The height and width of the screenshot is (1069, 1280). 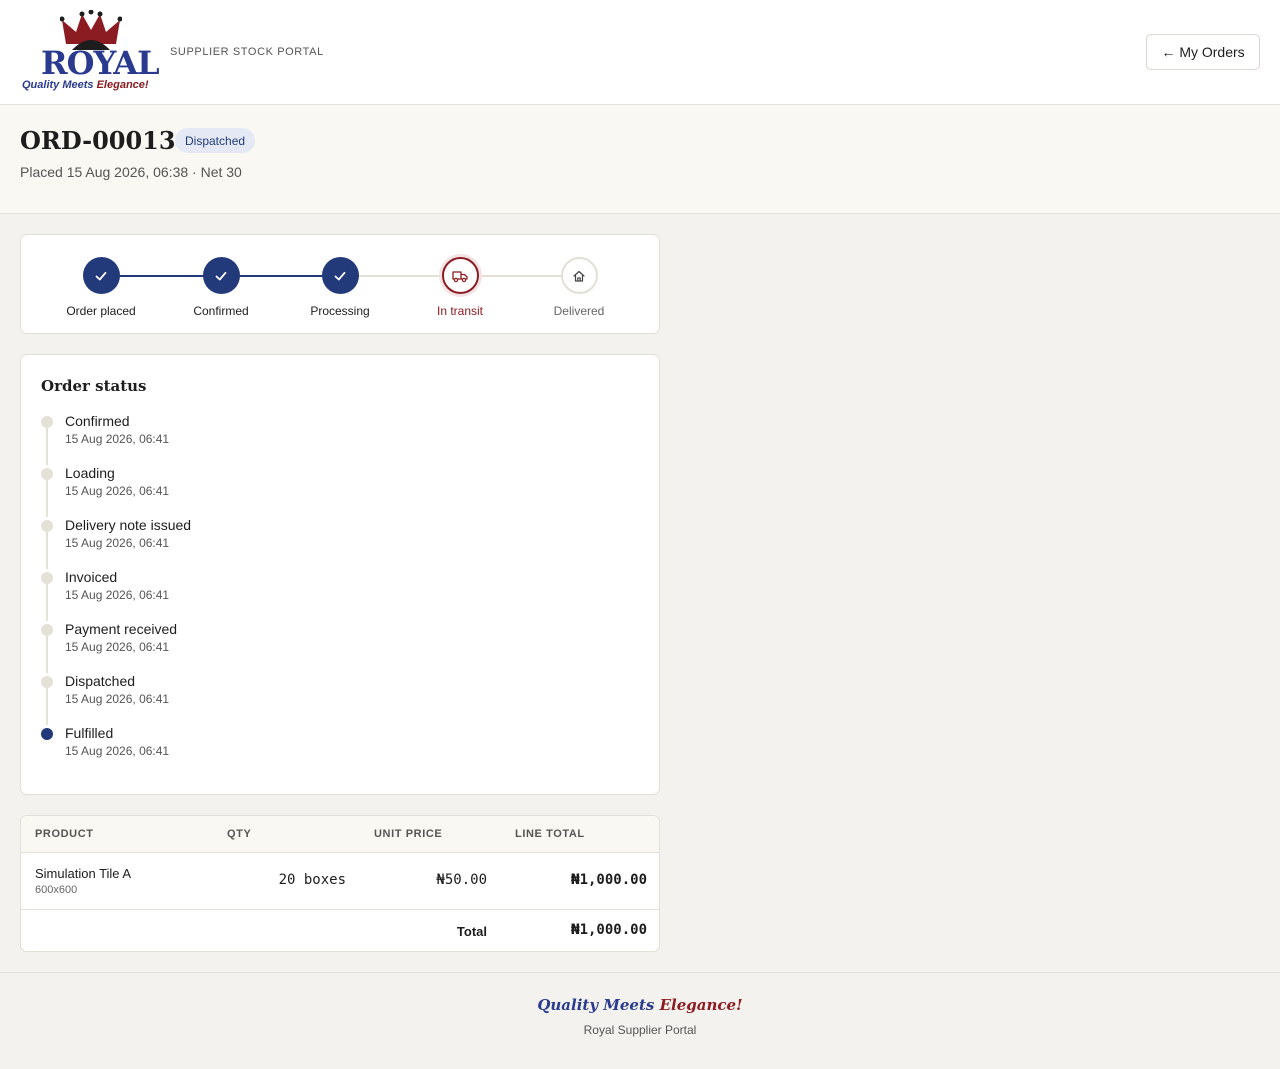 I want to click on item-qty: 20 boxes, so click(x=312, y=880).